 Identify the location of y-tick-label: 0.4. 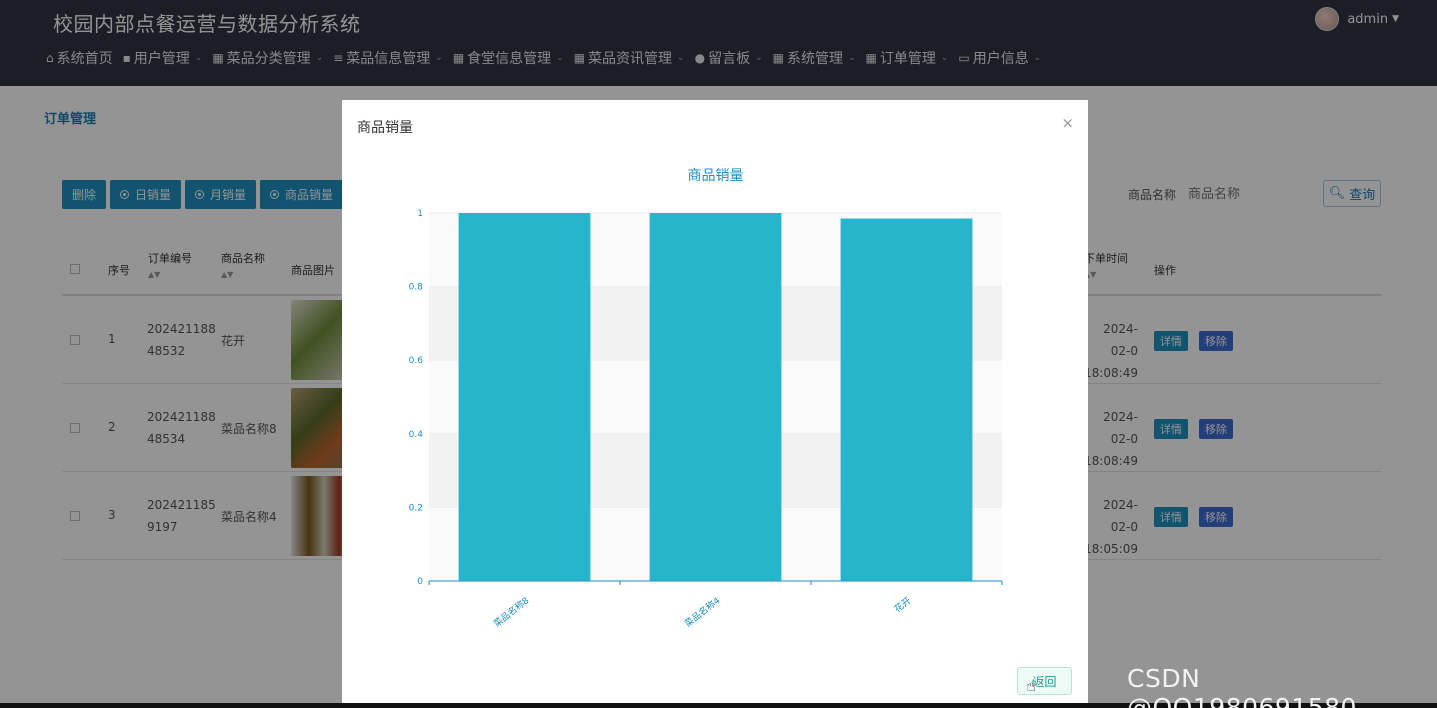
(416, 435).